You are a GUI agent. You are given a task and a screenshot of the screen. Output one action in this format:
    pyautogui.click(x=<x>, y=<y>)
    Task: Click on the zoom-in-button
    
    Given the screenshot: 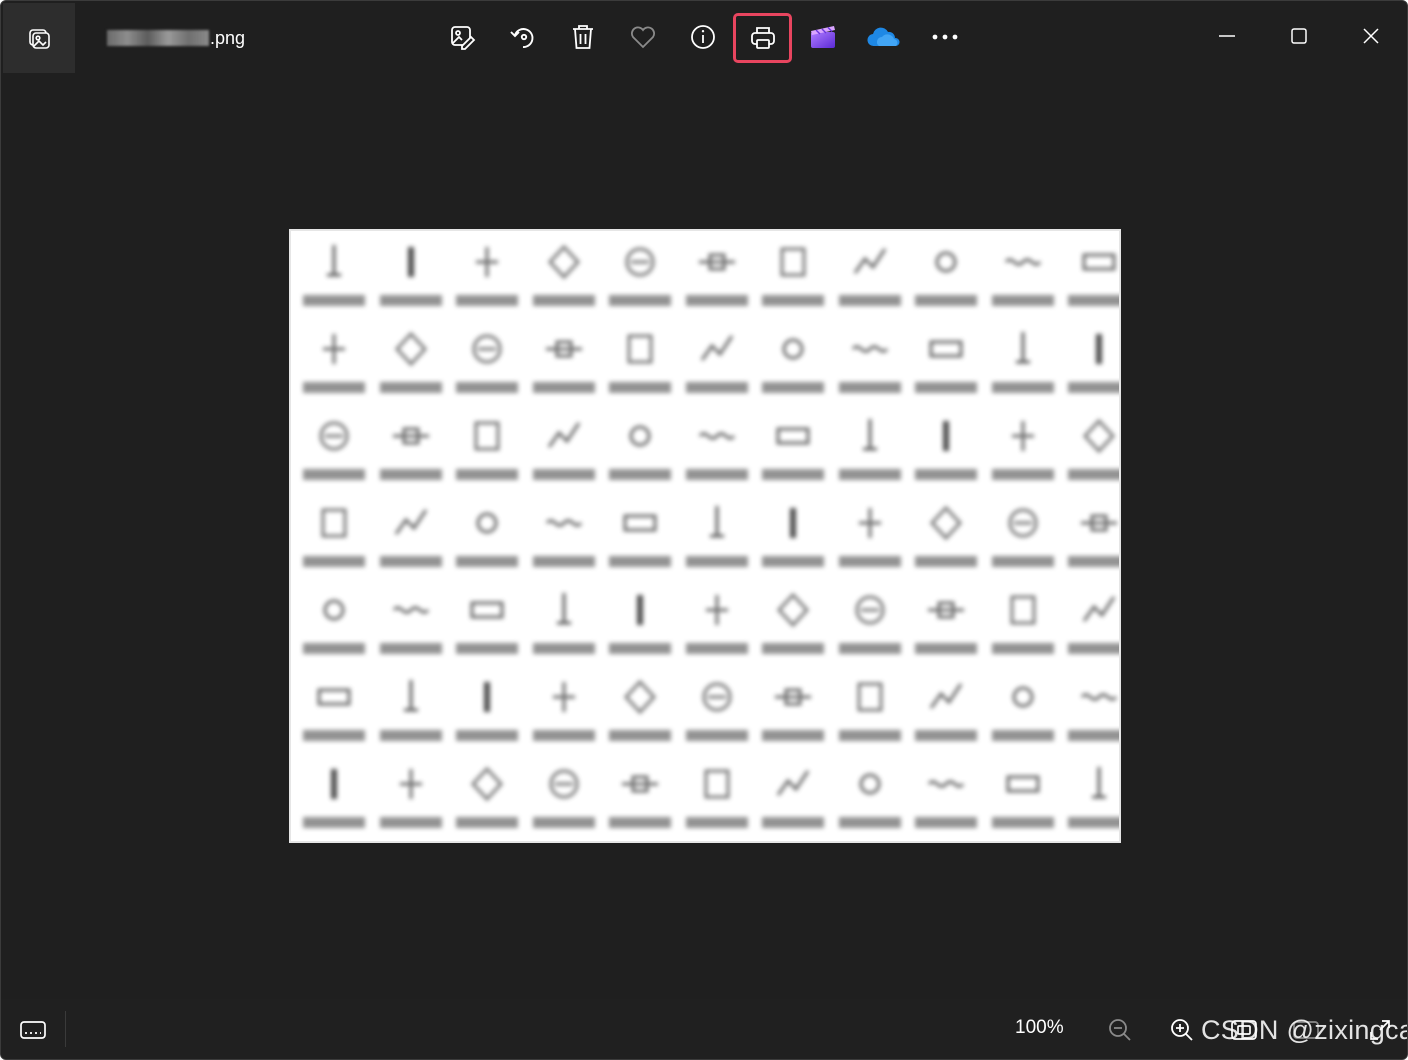 What is the action you would take?
    pyautogui.click(x=1182, y=1030)
    